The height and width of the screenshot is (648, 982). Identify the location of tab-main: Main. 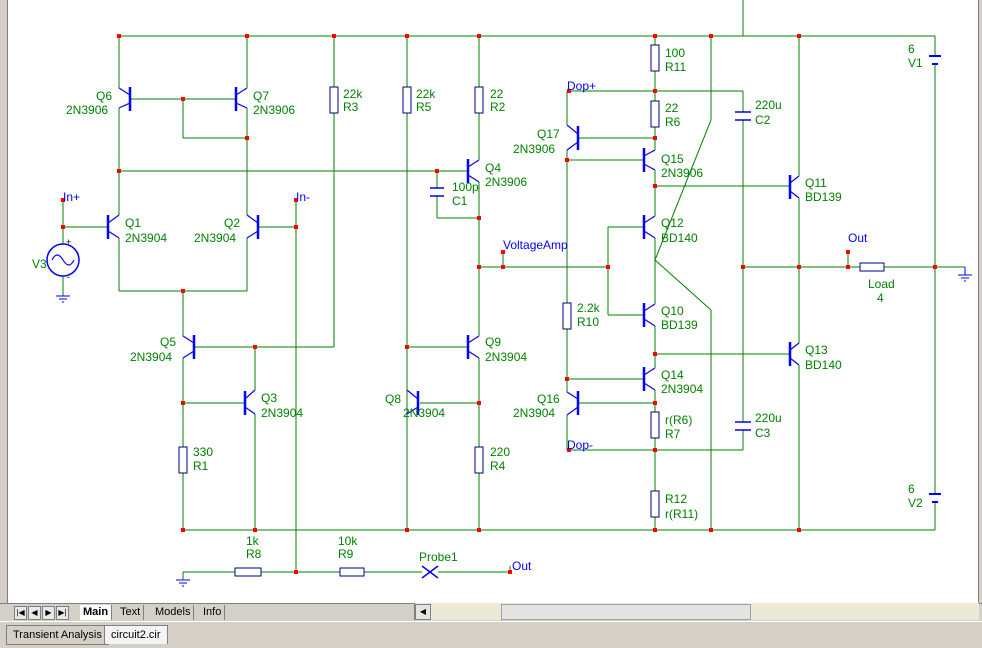
(96, 612).